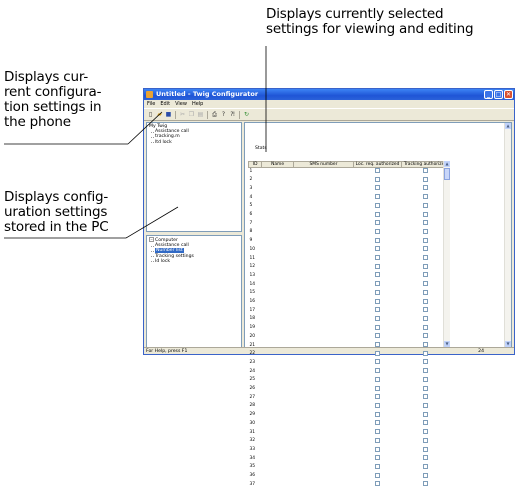 The image size is (520, 490). I want to click on table-row: 28, so click(349, 406).